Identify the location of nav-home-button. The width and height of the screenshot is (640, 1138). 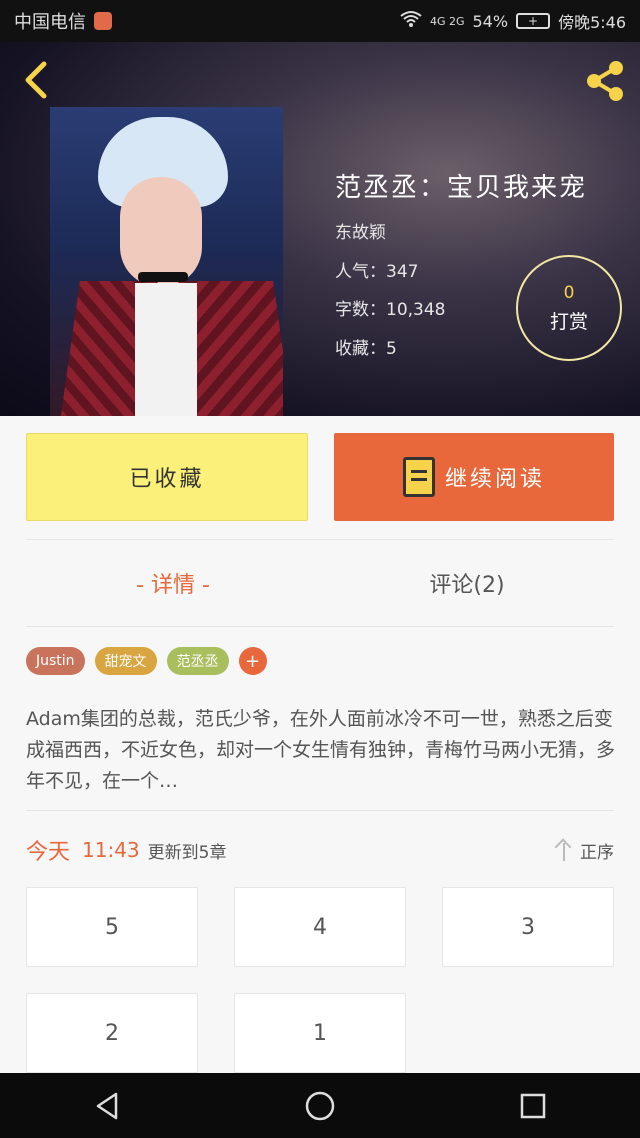
(320, 1106).